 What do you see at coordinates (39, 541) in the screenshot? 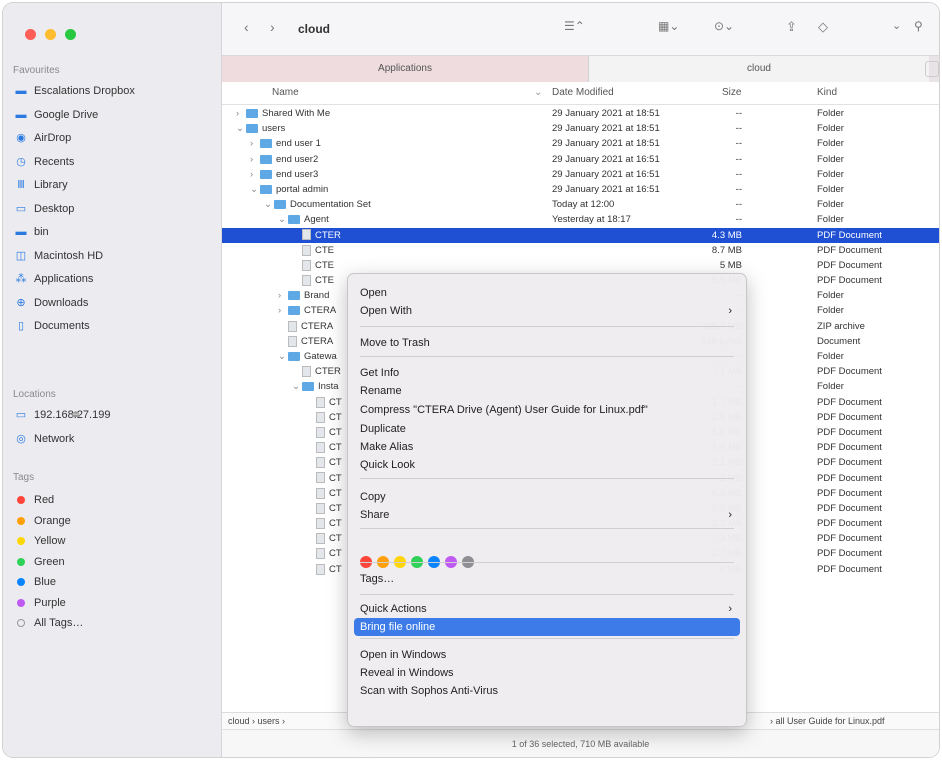
I see `sidebar-item-yellow: Yellow` at bounding box center [39, 541].